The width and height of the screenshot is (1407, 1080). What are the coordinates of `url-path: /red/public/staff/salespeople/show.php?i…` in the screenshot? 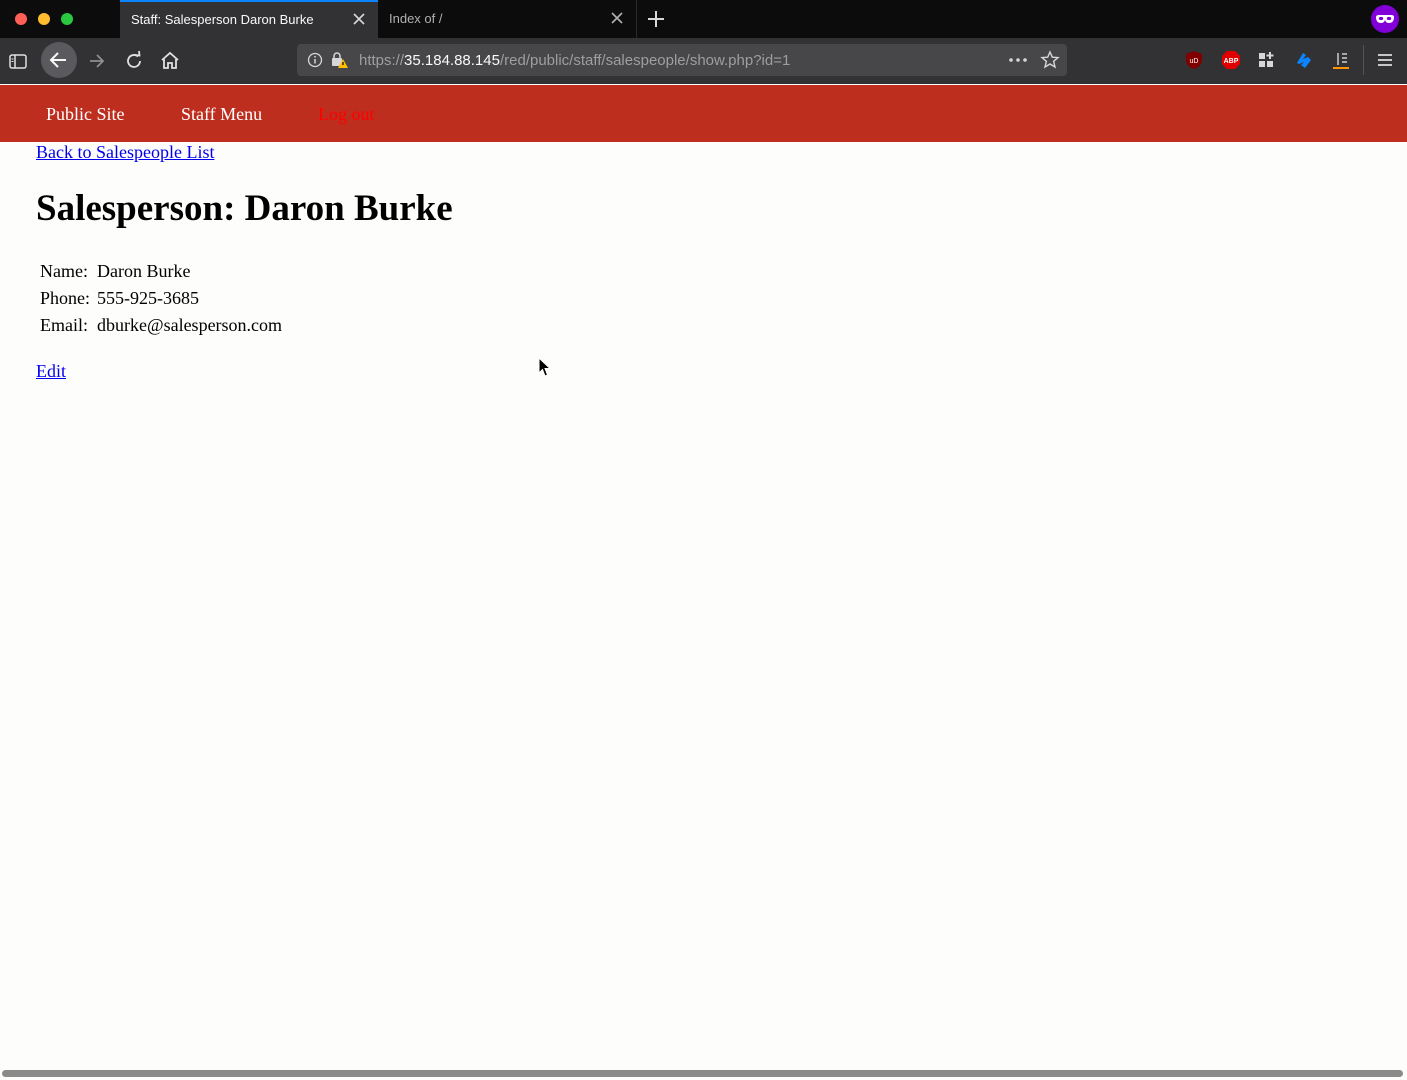 It's located at (645, 60).